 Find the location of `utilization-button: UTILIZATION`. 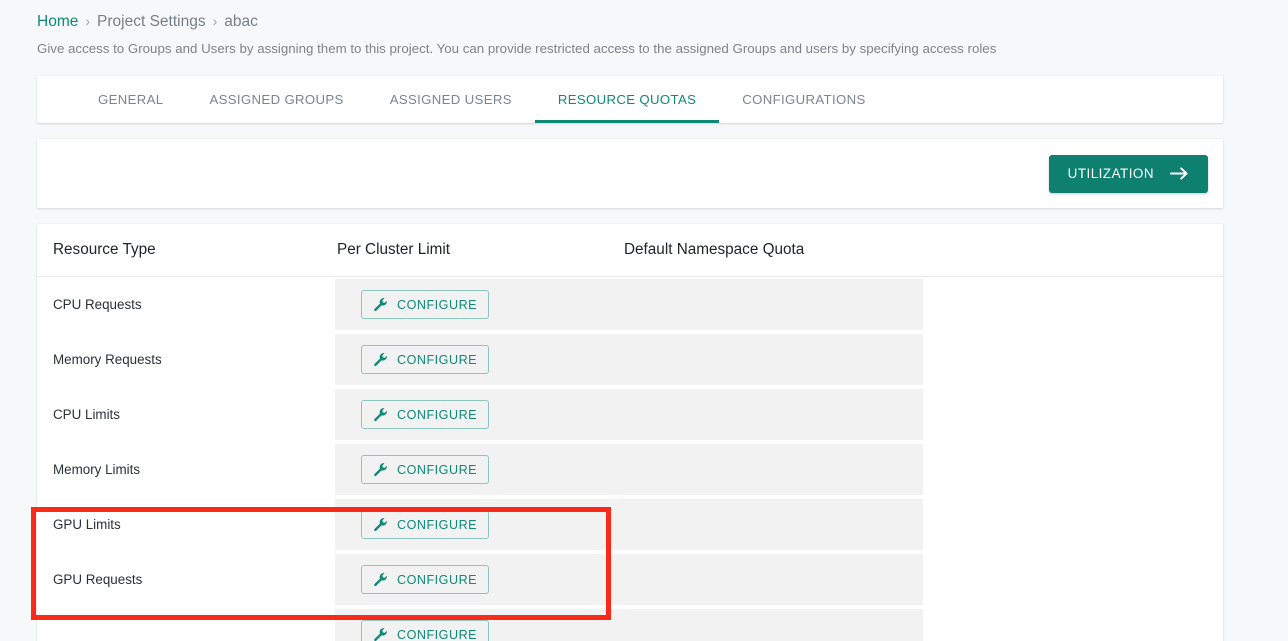

utilization-button: UTILIZATION is located at coordinates (1128, 173).